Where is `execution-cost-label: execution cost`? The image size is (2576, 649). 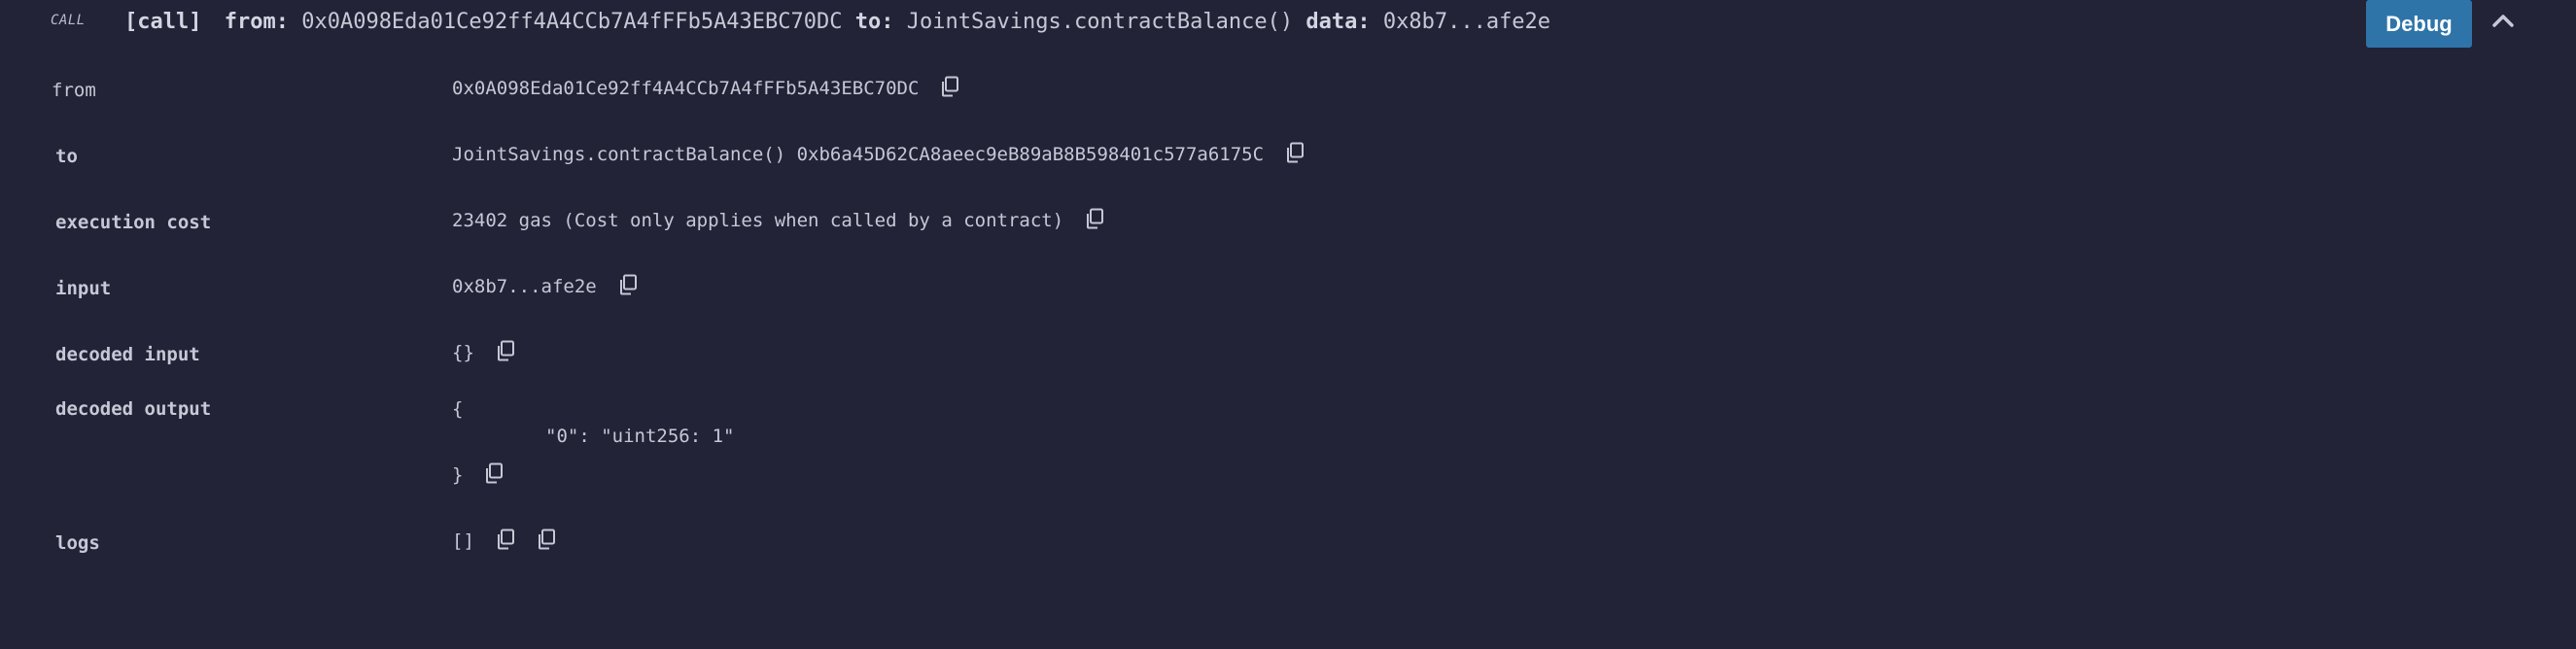 execution-cost-label: execution cost is located at coordinates (133, 222).